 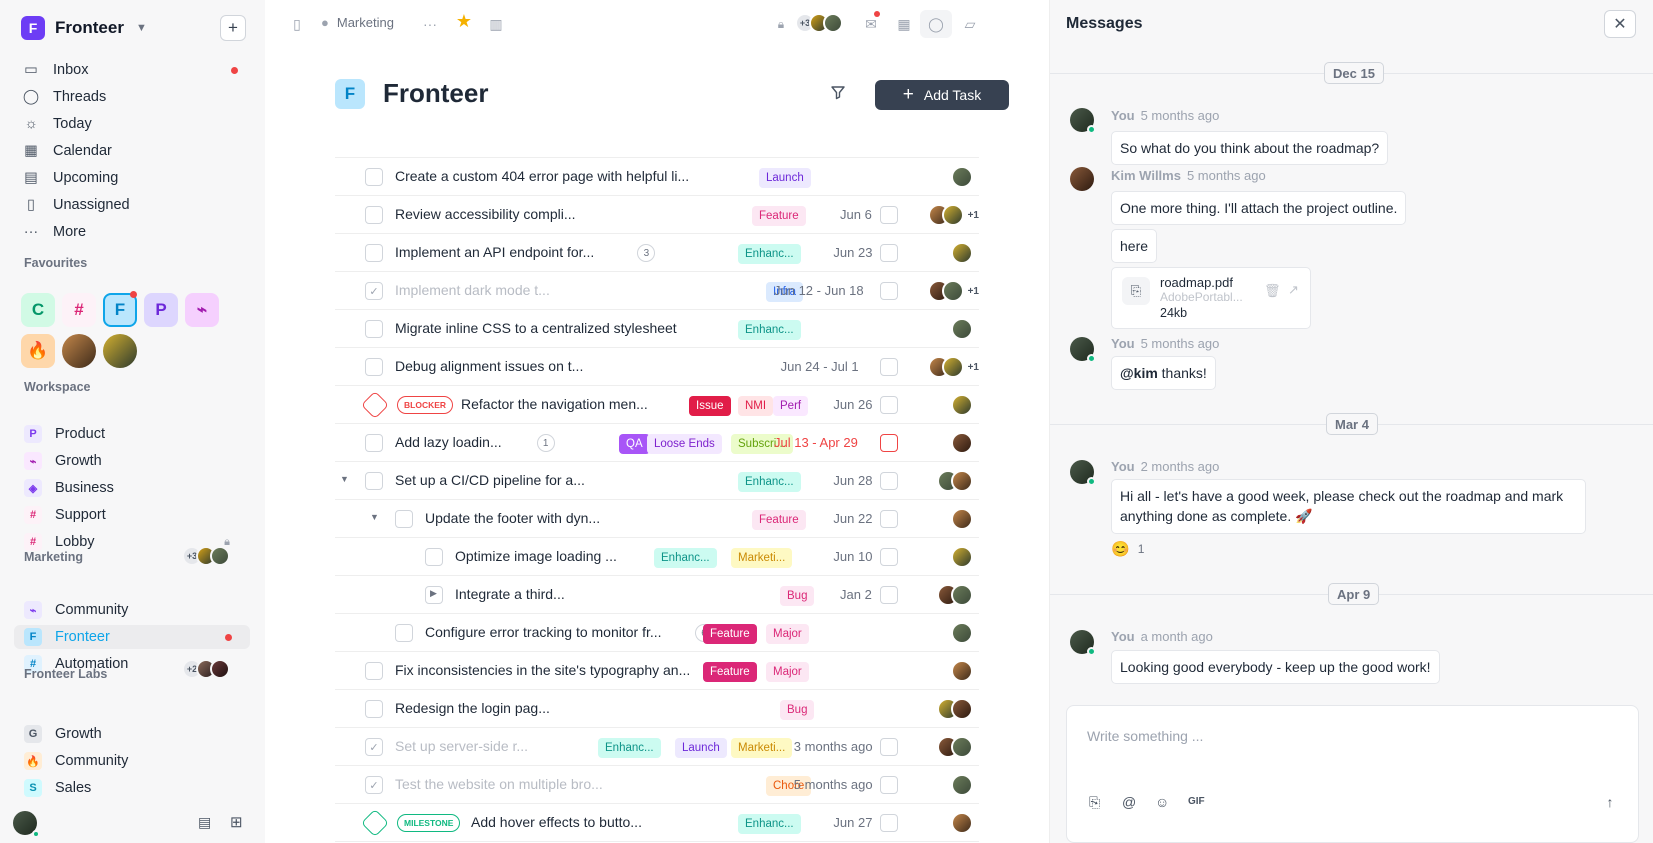 What do you see at coordinates (657, 595) in the screenshot?
I see `task-row: ▶ Integrate a third... Bug Jan 2` at bounding box center [657, 595].